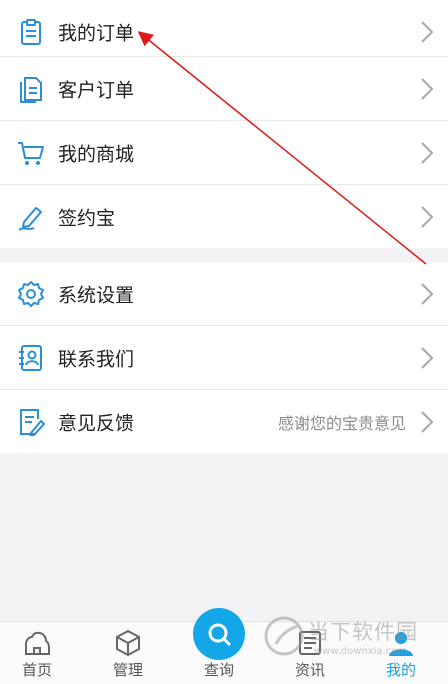  What do you see at coordinates (218, 670) in the screenshot?
I see `tab-label: 查询` at bounding box center [218, 670].